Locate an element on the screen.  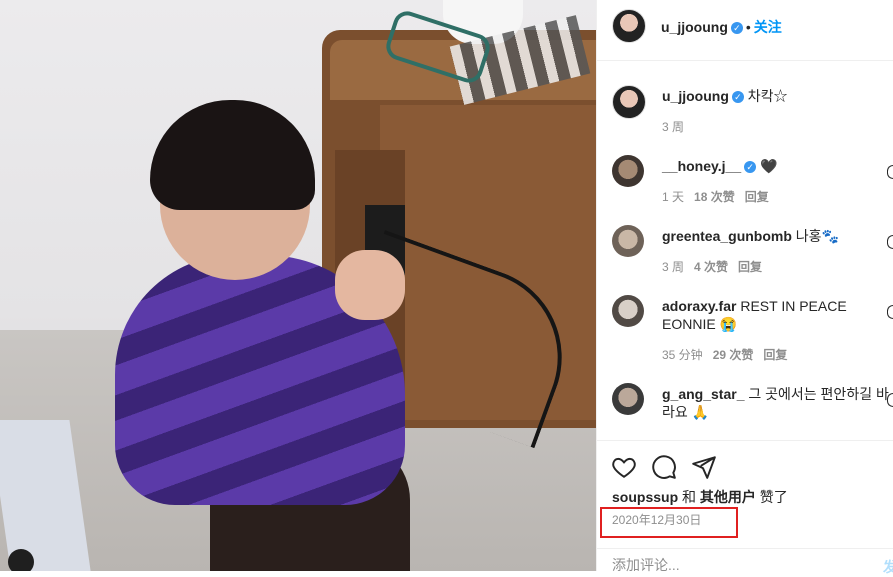
person-hair is located at coordinates (232, 155).